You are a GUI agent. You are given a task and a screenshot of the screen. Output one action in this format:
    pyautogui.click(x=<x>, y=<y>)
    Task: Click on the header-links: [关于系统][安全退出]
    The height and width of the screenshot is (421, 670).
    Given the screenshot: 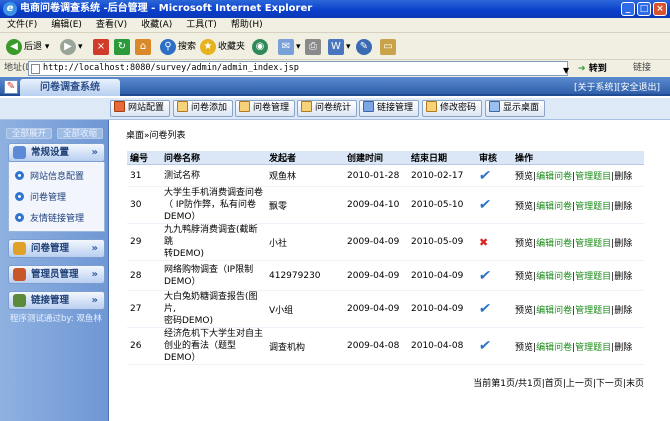 What is the action you would take?
    pyautogui.click(x=617, y=86)
    